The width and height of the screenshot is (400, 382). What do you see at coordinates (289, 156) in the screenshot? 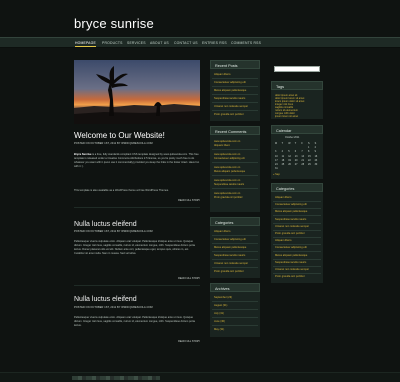
I see `calendar-day: 12` at bounding box center [289, 156].